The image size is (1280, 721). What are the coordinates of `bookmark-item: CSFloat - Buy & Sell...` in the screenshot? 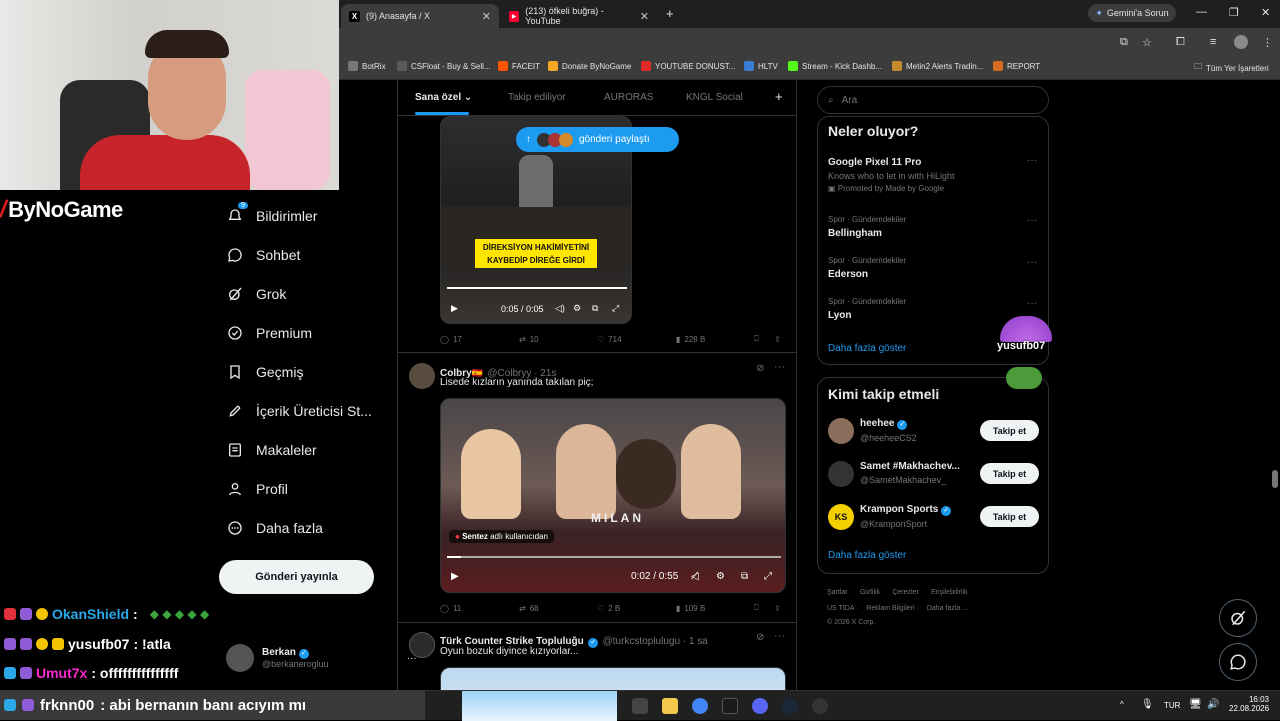 It's located at (444, 66).